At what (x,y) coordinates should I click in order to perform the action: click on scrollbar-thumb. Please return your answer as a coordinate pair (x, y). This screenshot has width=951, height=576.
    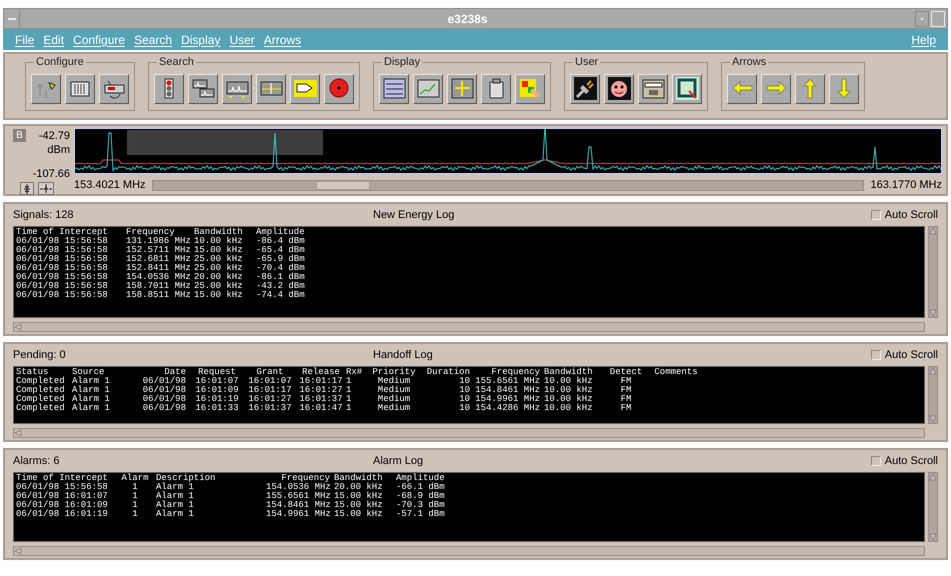
    Looking at the image, I should click on (343, 185).